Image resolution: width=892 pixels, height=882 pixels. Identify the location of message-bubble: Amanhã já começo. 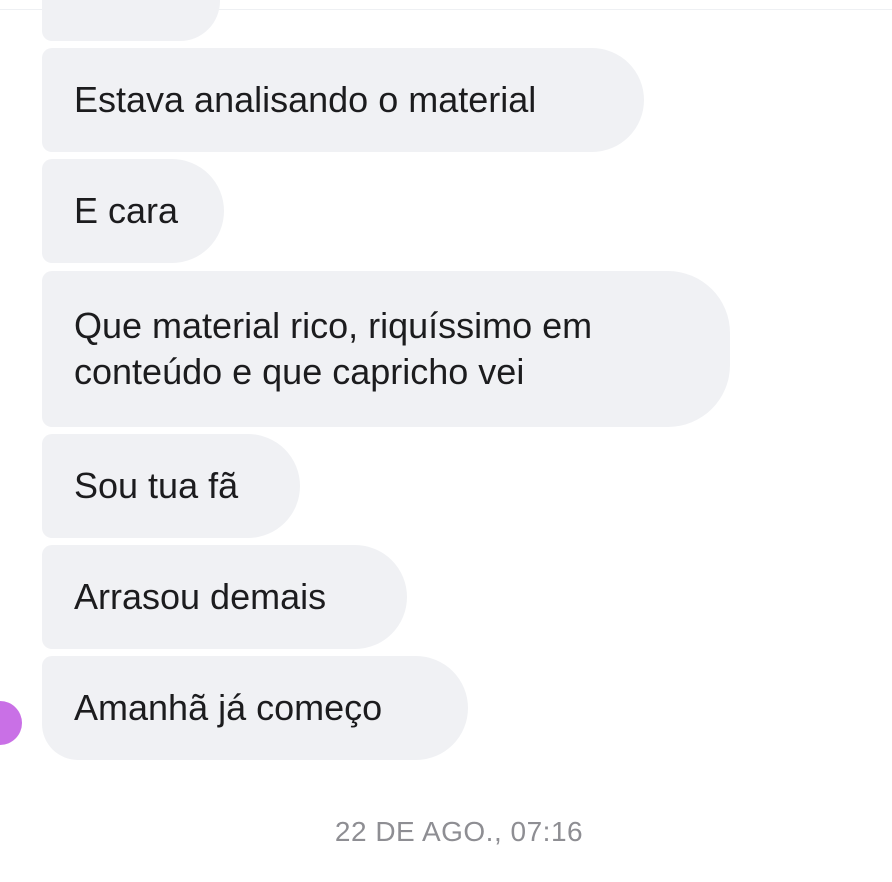
(255, 708).